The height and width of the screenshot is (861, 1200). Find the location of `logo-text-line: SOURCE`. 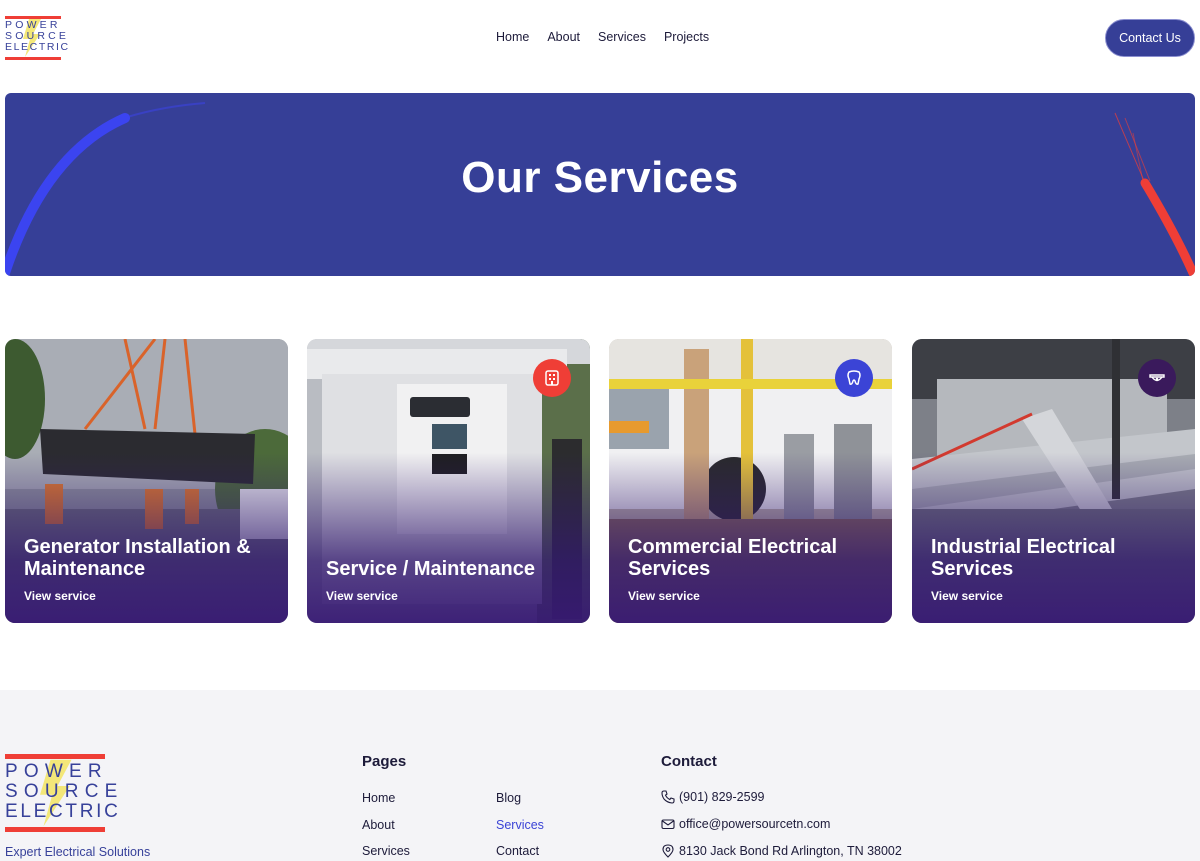

logo-text-line: SOURCE is located at coordinates (64, 791).